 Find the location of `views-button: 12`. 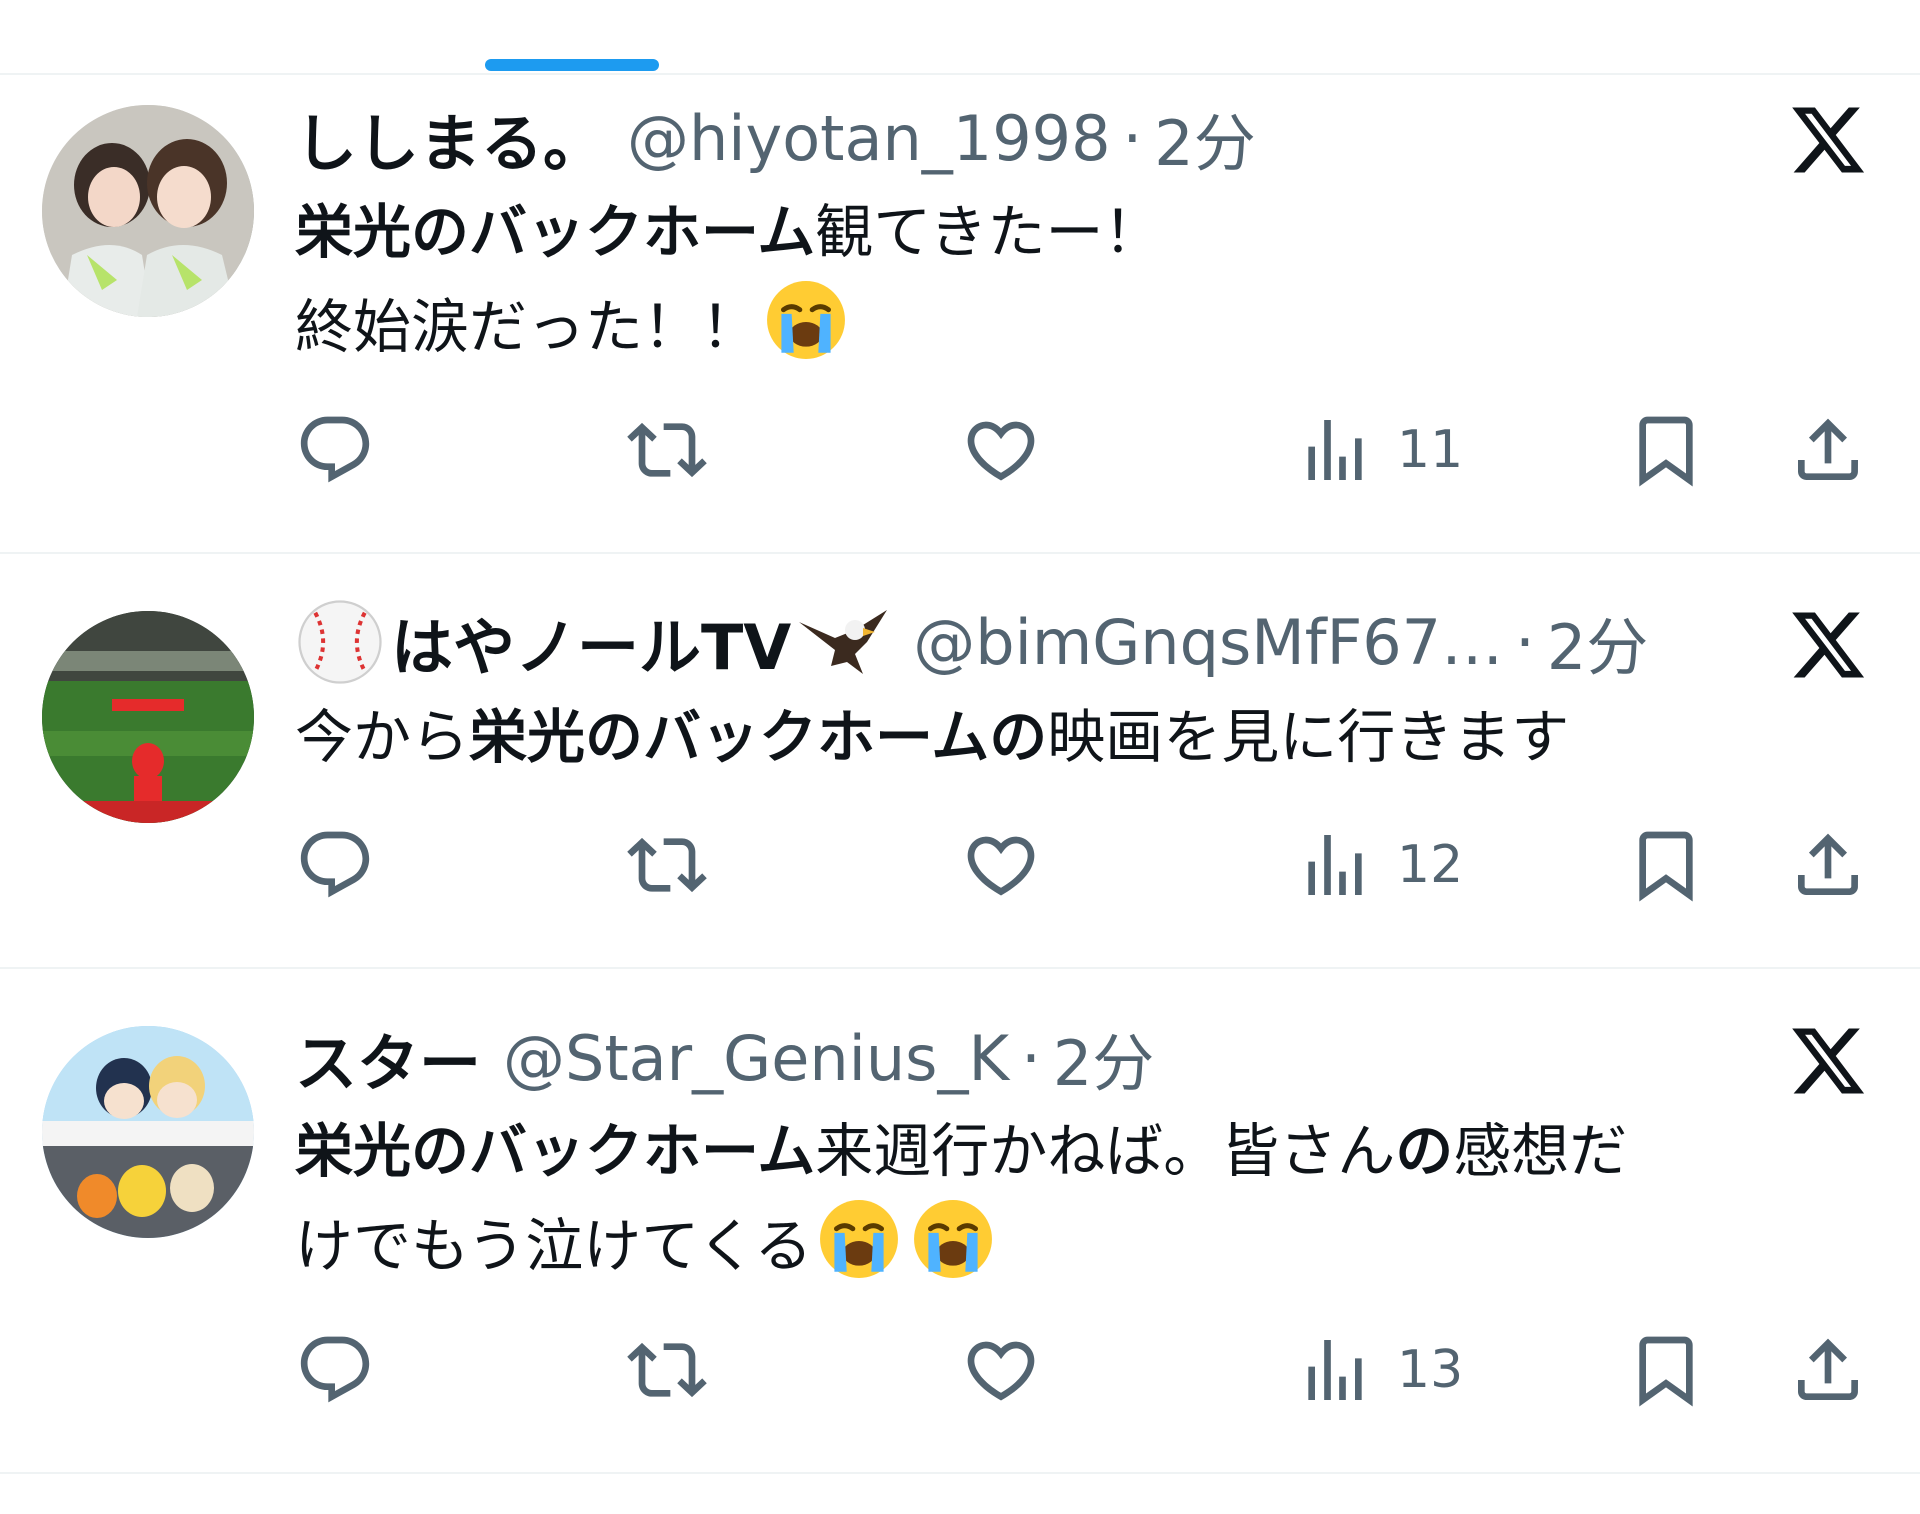

views-button: 12 is located at coordinates (1379, 865).